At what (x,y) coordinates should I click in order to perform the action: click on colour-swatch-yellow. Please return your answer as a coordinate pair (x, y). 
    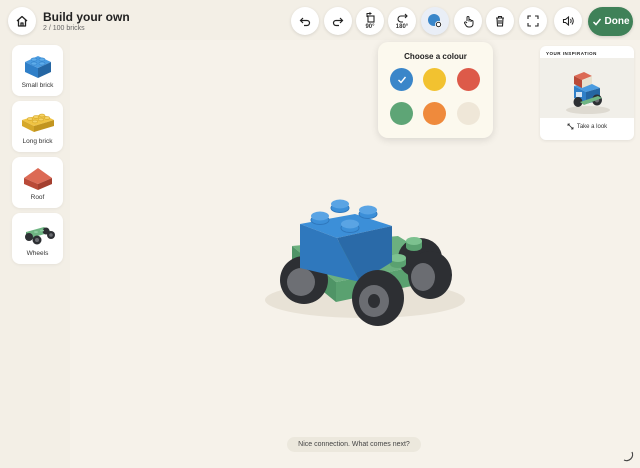
    Looking at the image, I should click on (434, 79).